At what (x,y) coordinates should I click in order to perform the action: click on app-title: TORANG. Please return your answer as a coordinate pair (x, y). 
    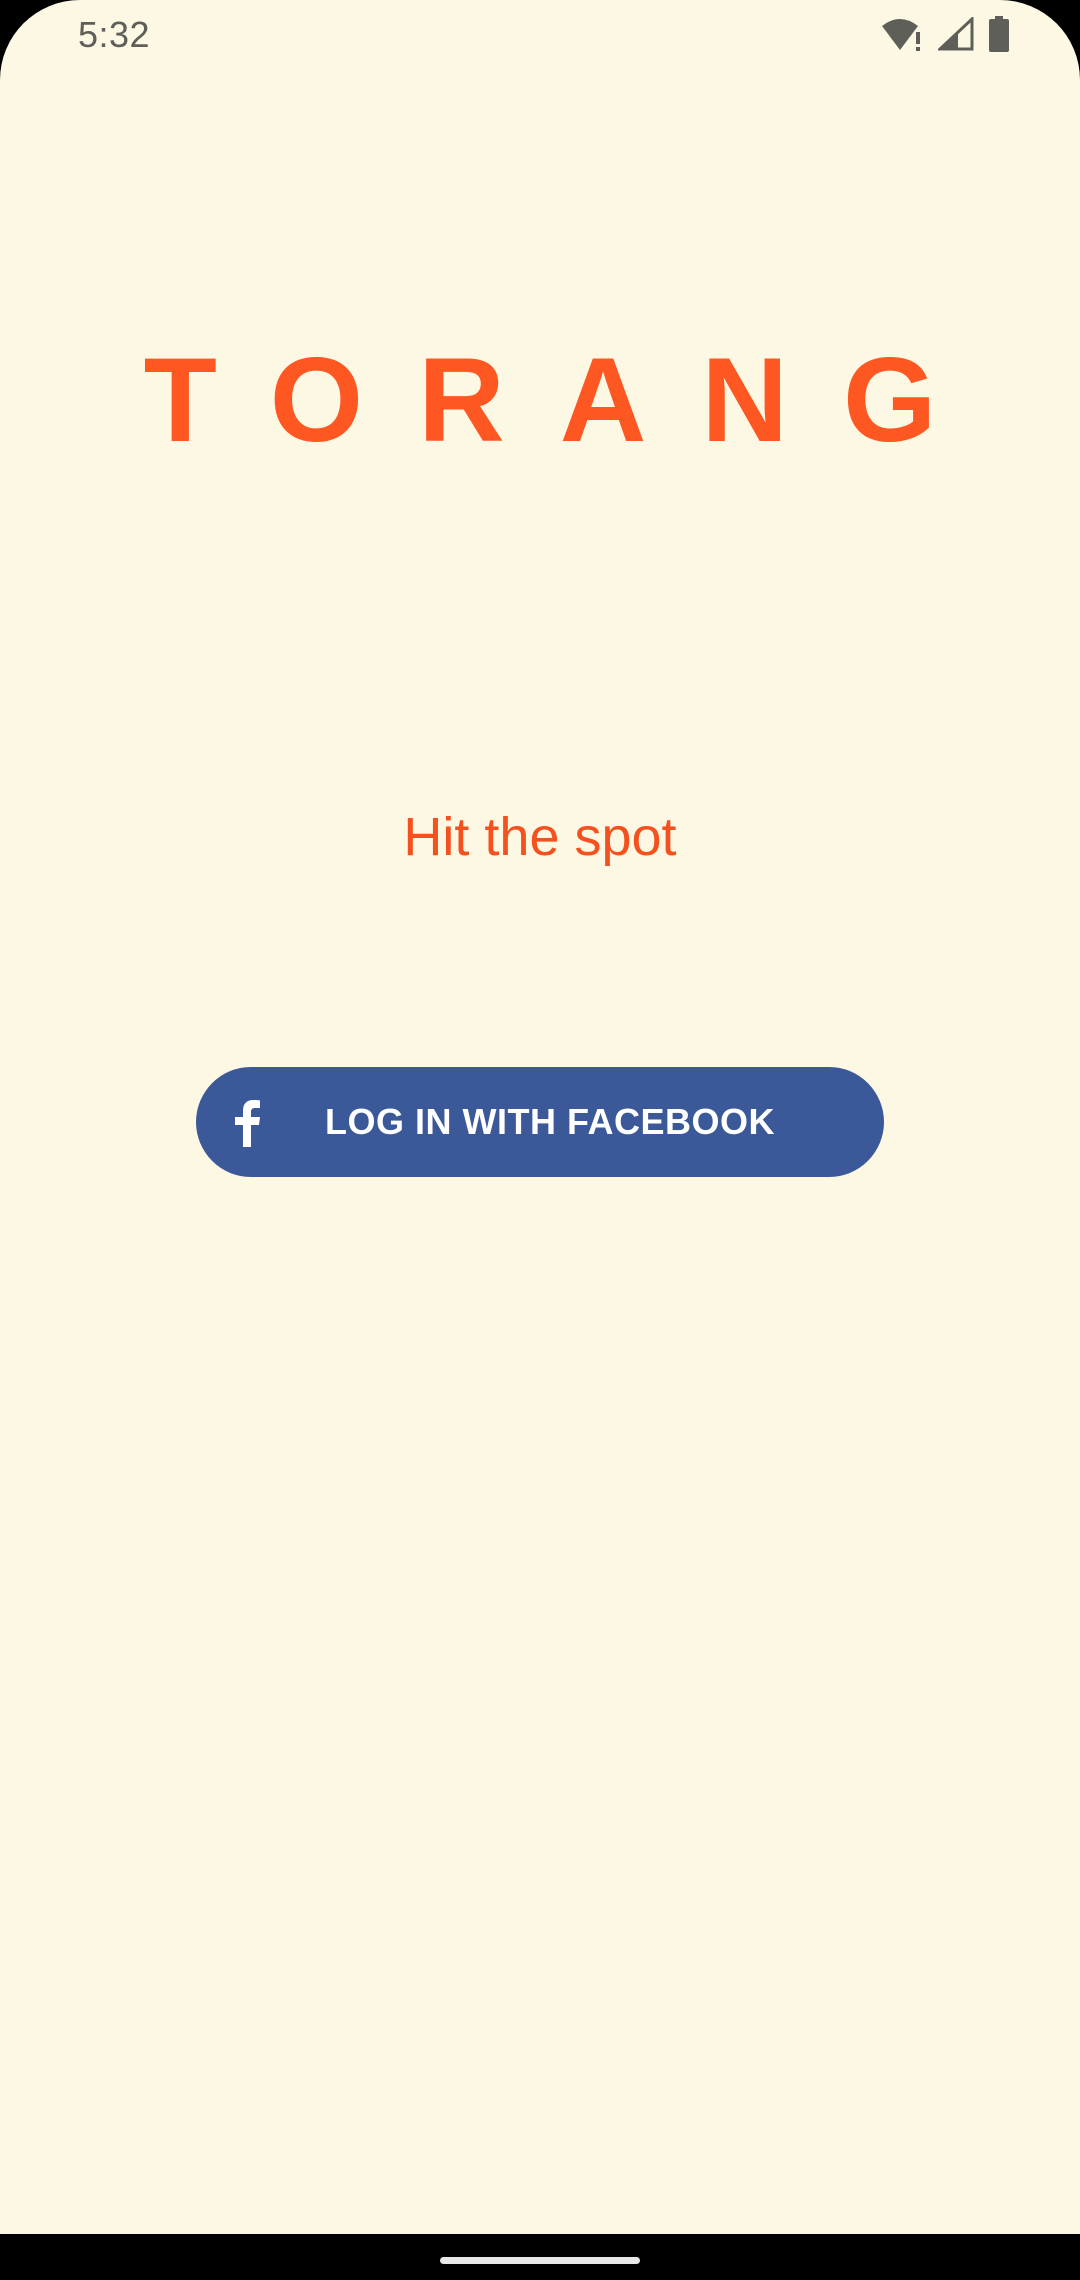
    Looking at the image, I should click on (567, 400).